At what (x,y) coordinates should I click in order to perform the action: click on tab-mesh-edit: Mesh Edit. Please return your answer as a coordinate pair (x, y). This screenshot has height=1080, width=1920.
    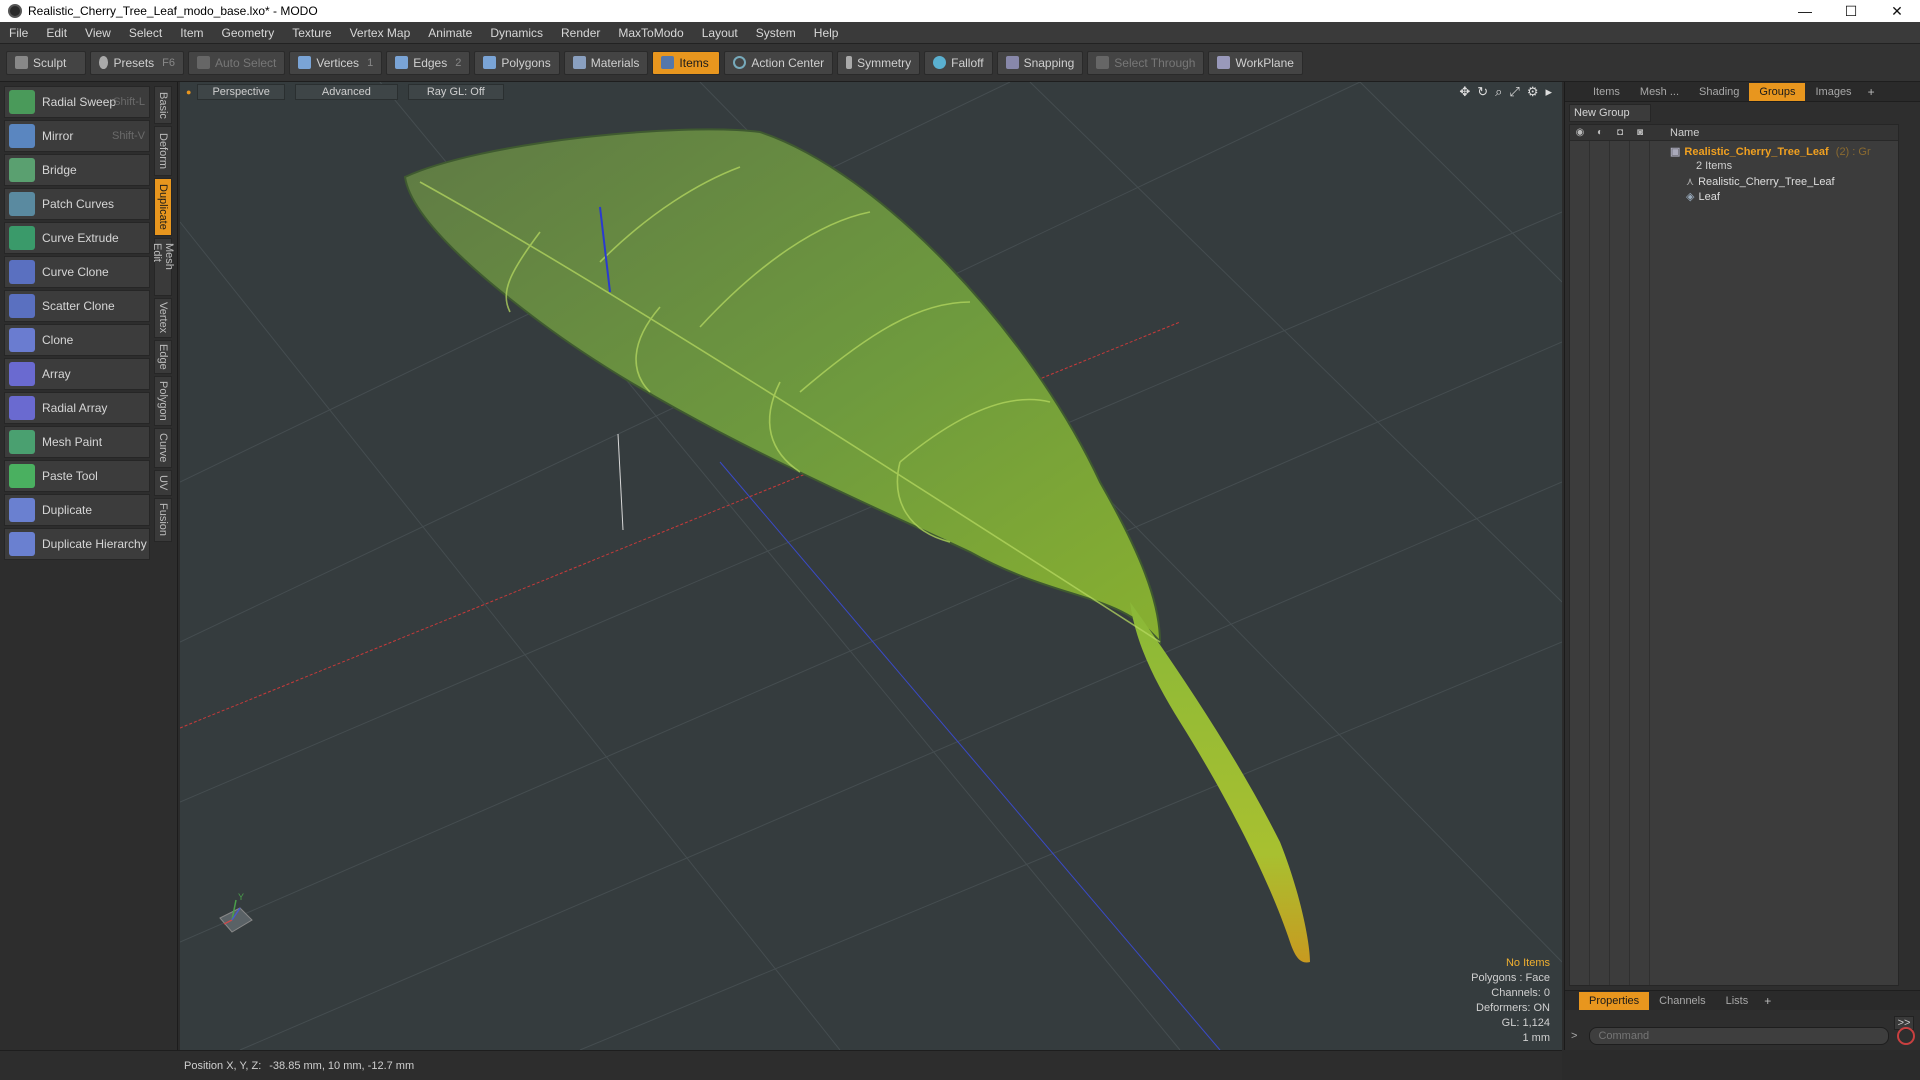
    Looking at the image, I should click on (163, 267).